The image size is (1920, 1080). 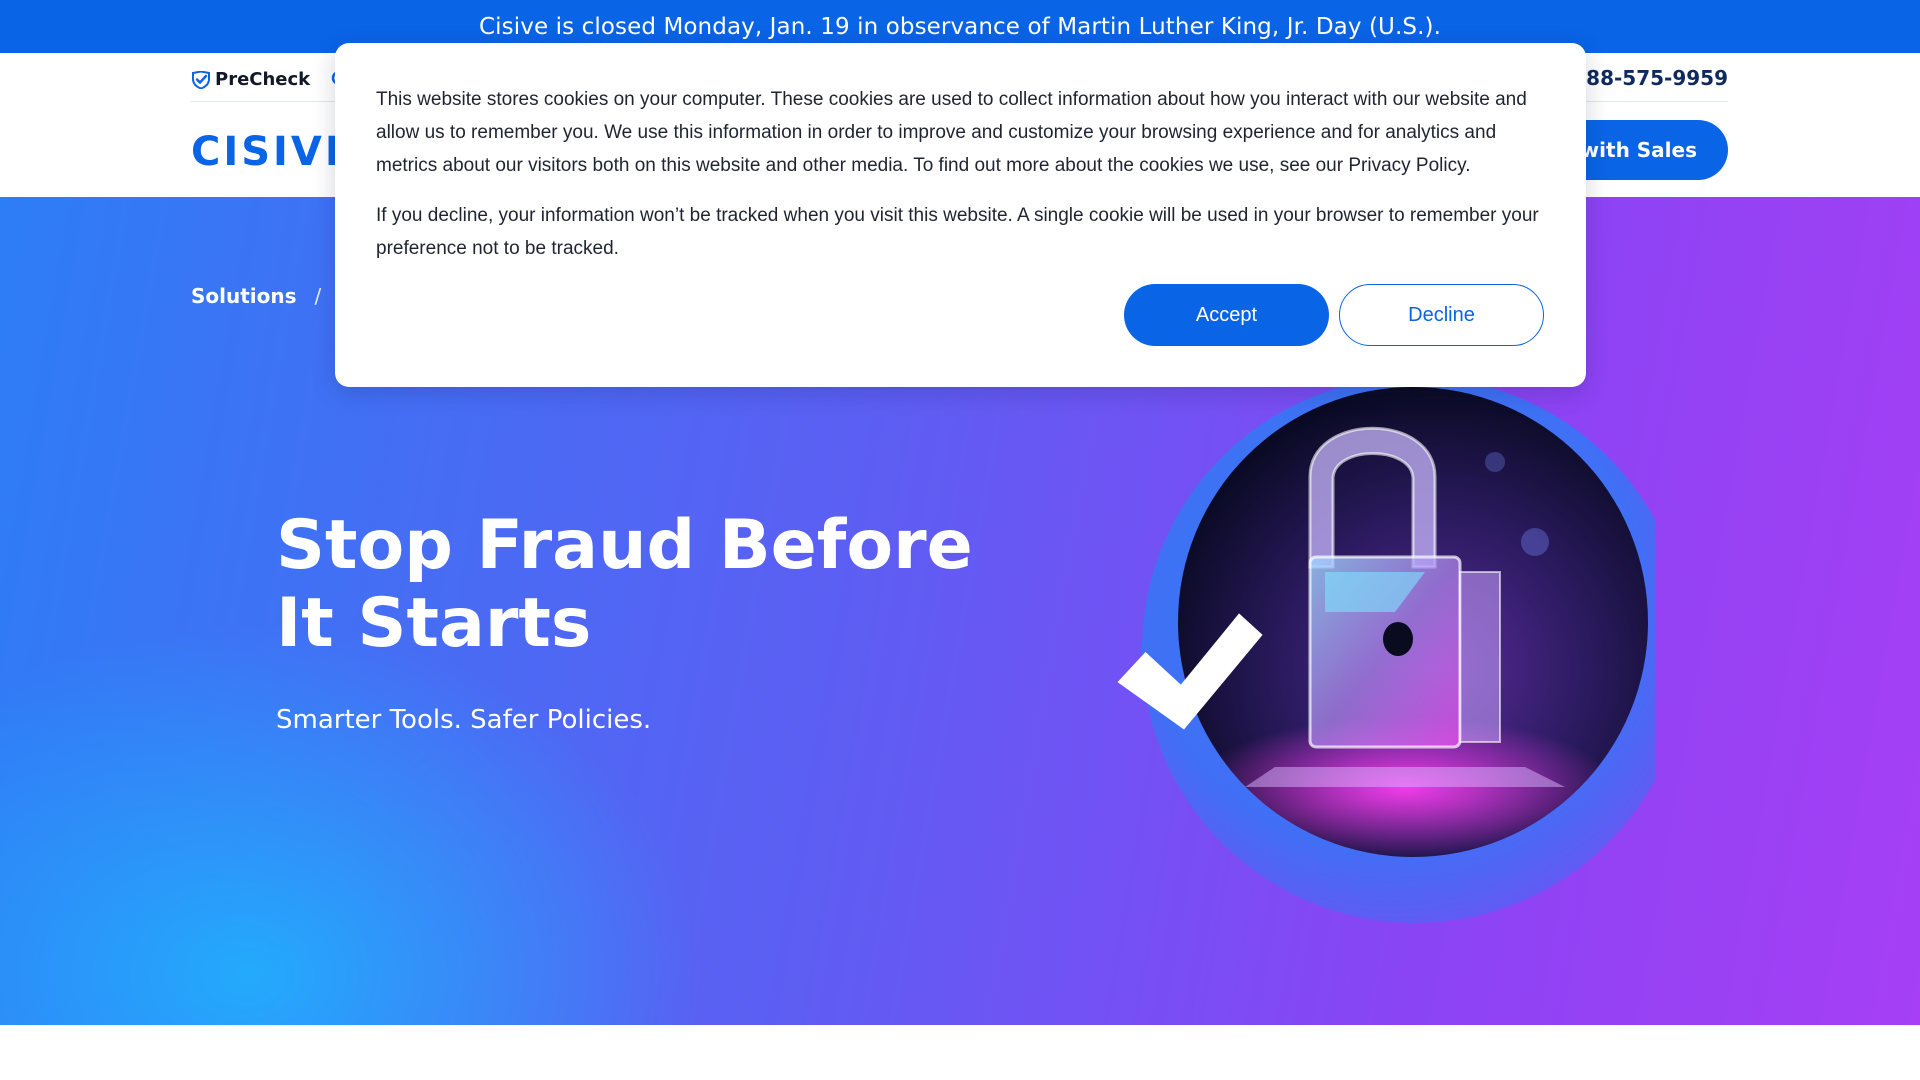 I want to click on phone-link: 888-575-9959, so click(x=1650, y=78).